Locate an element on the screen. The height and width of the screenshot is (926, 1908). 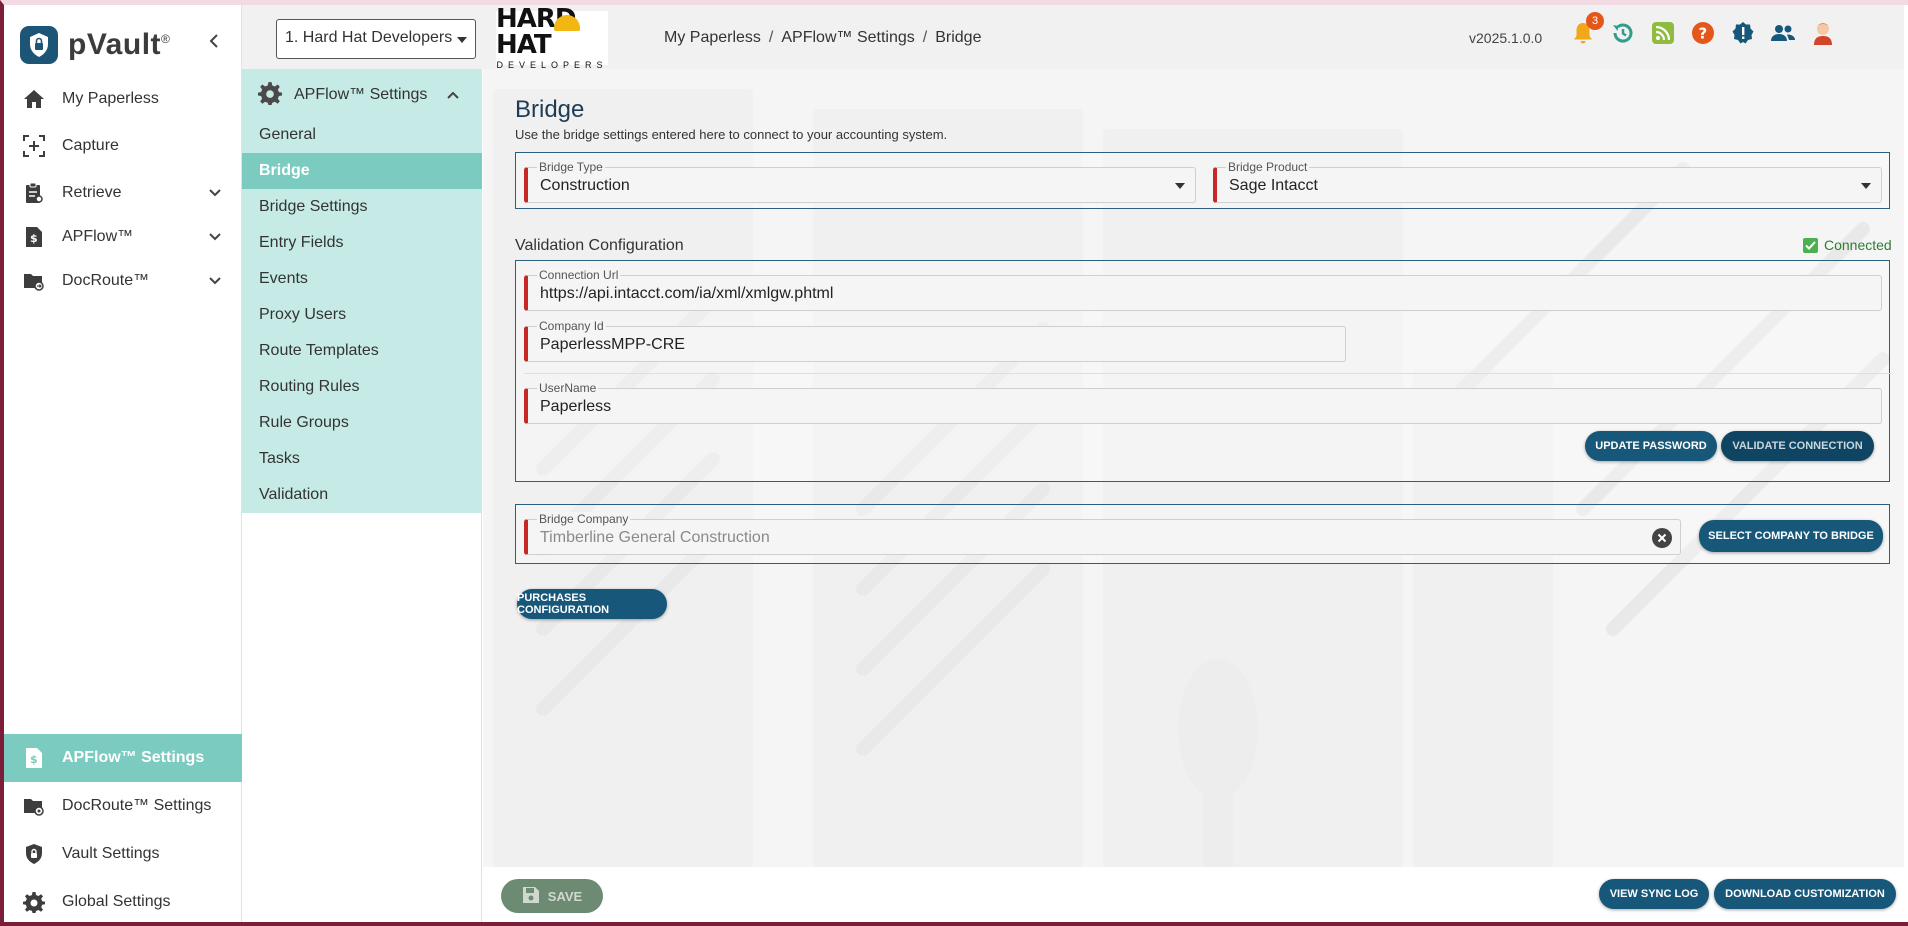
sidebar-item-apflow-settings: $ APFlow™ Settings is located at coordinates (123, 758).